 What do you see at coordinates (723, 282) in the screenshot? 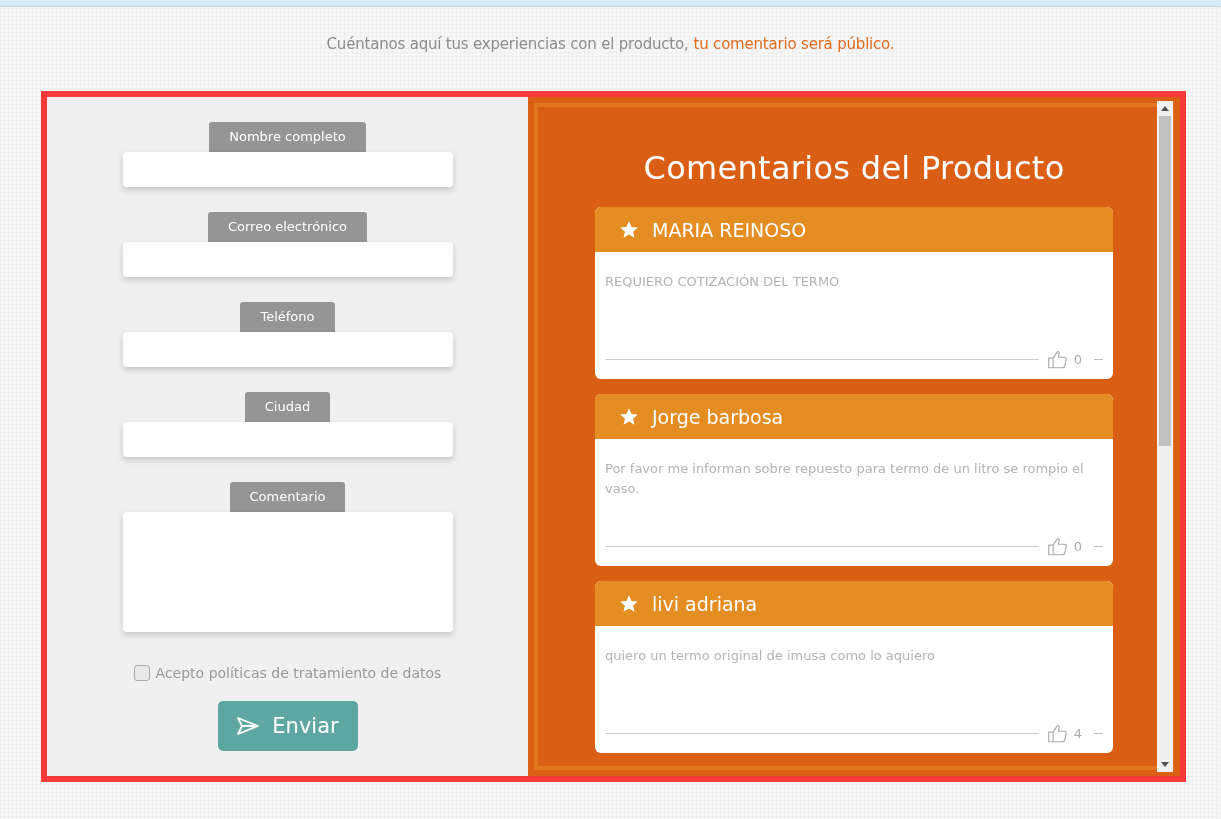
I see `comment-text: REQUIERO COTIZACIÓN DEL TERMO` at bounding box center [723, 282].